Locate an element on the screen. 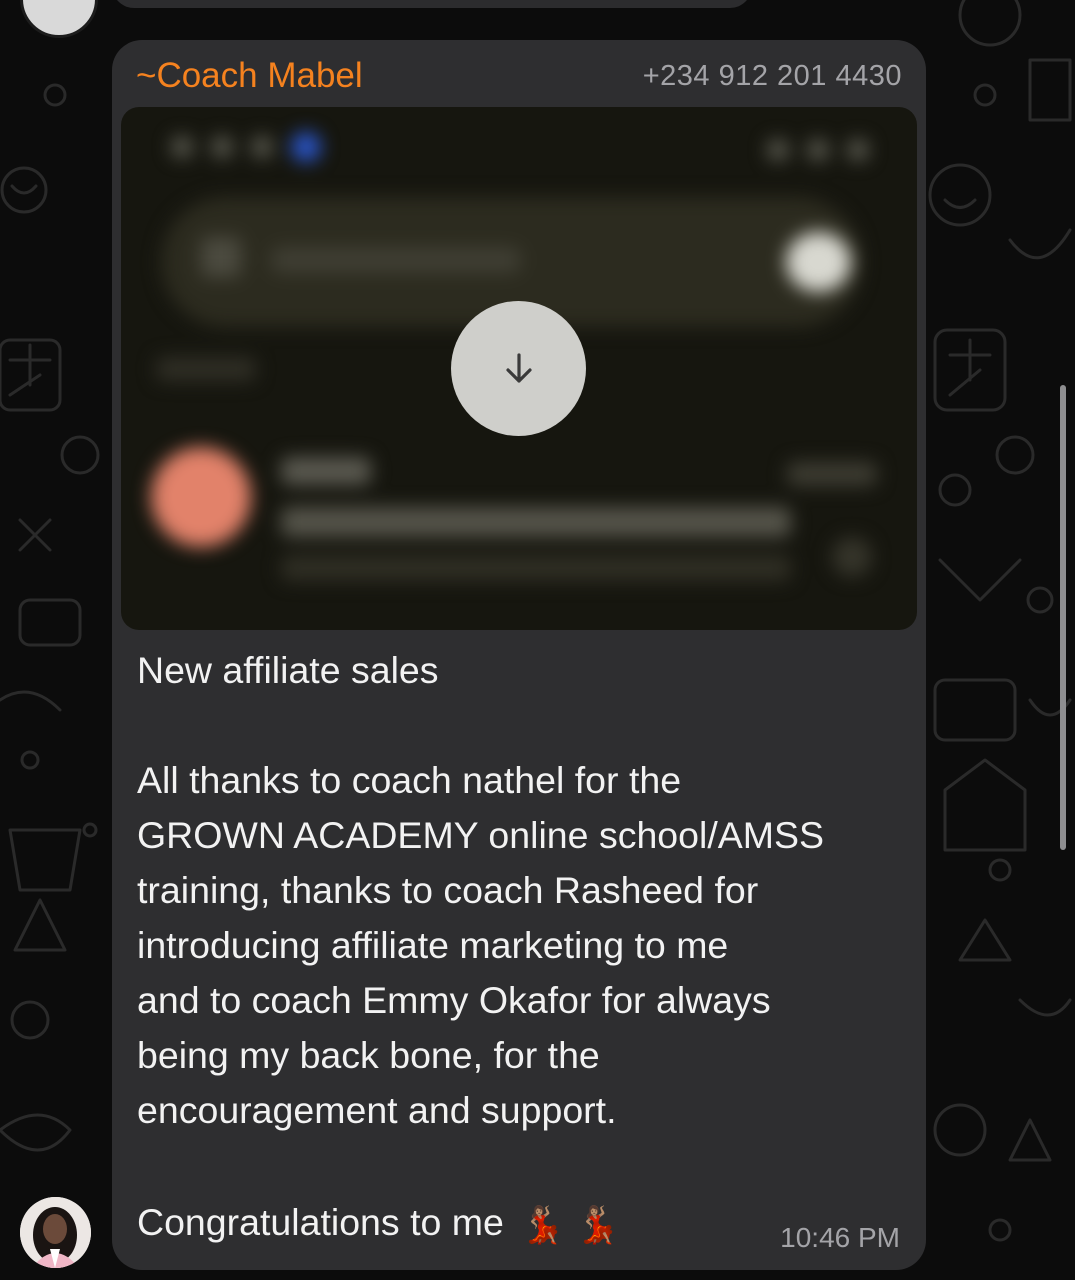  blur-profile-avatar is located at coordinates (818, 262).